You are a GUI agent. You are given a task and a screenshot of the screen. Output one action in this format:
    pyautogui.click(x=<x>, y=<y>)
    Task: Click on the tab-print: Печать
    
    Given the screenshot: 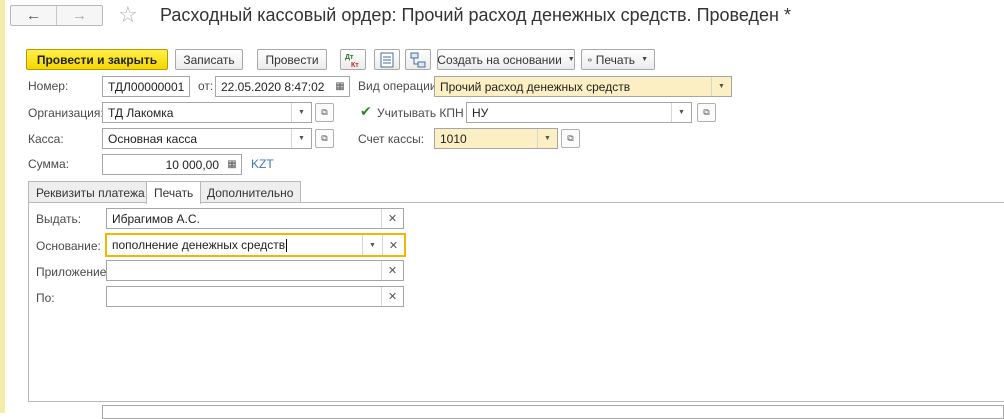 What is the action you would take?
    pyautogui.click(x=174, y=192)
    